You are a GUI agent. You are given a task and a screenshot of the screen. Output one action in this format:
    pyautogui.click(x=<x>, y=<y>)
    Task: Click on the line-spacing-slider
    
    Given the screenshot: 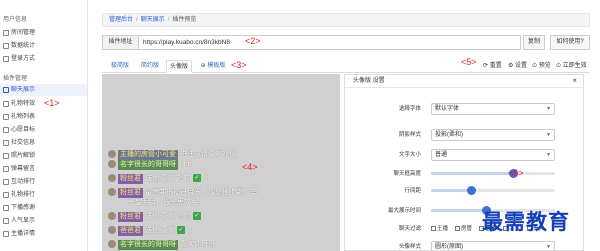 What is the action you would take?
    pyautogui.click(x=493, y=190)
    